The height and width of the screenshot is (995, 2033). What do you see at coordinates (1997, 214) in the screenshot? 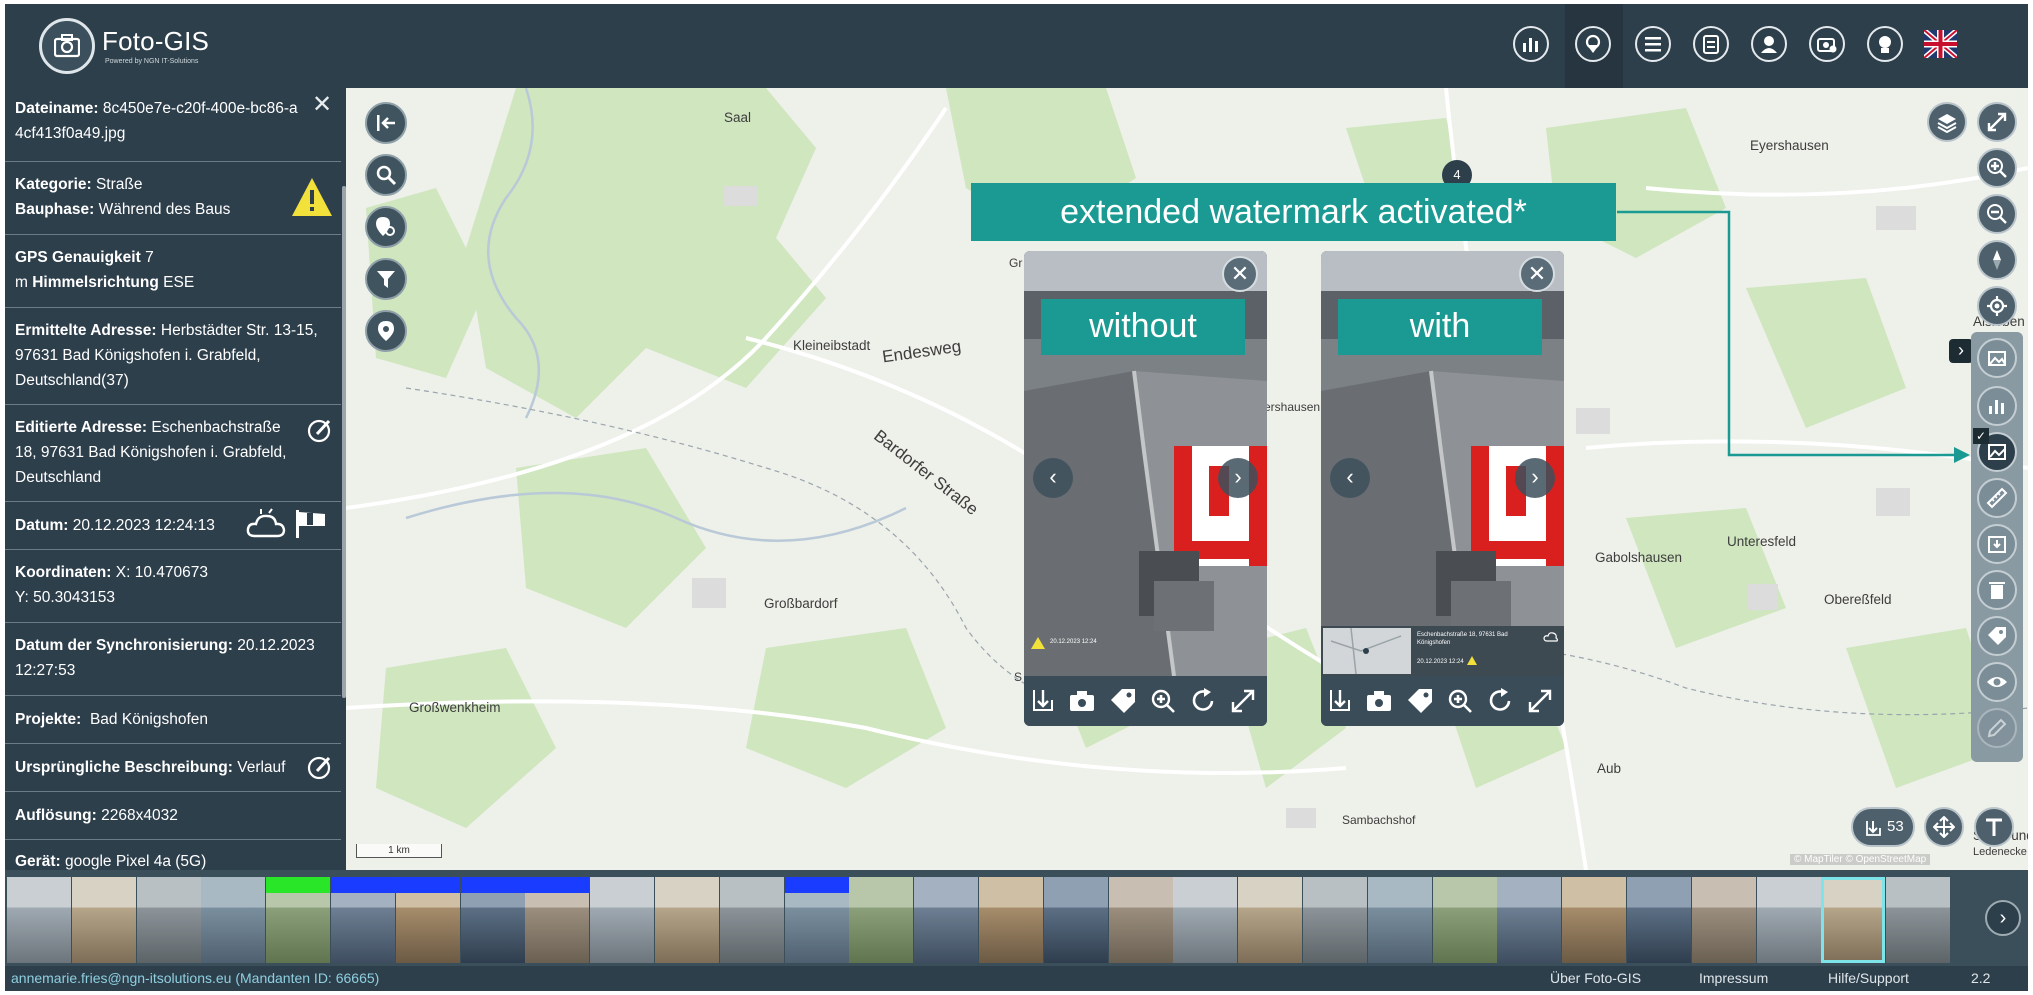
I see `zoom-out-button` at bounding box center [1997, 214].